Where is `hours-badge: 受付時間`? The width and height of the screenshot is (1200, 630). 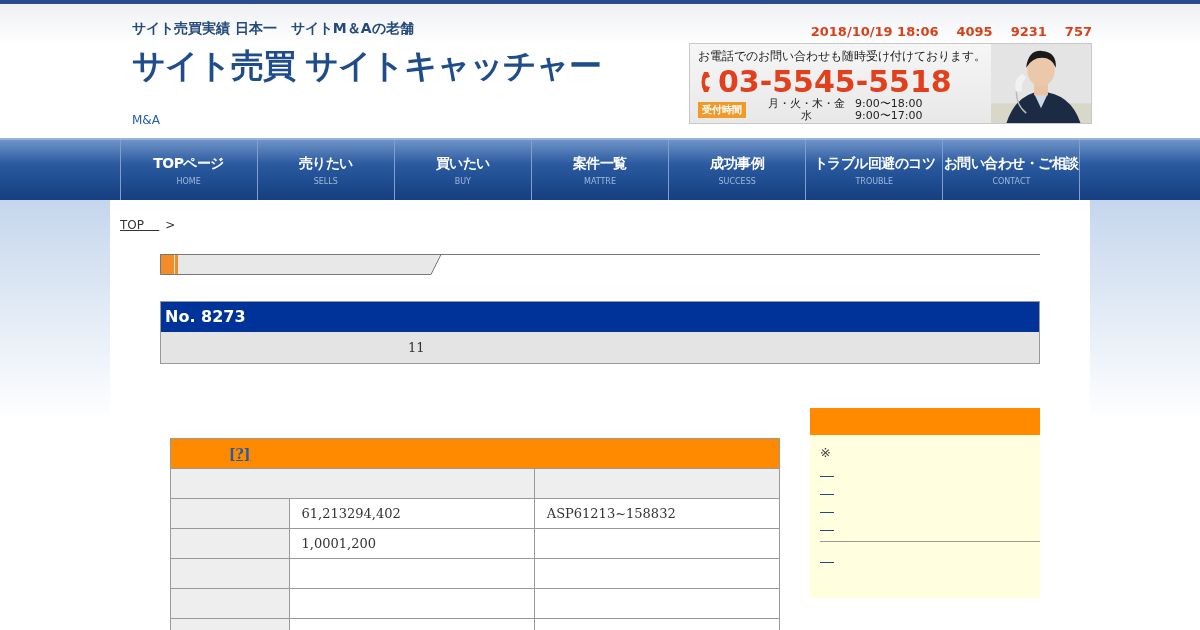
hours-badge: 受付時間 is located at coordinates (722, 110).